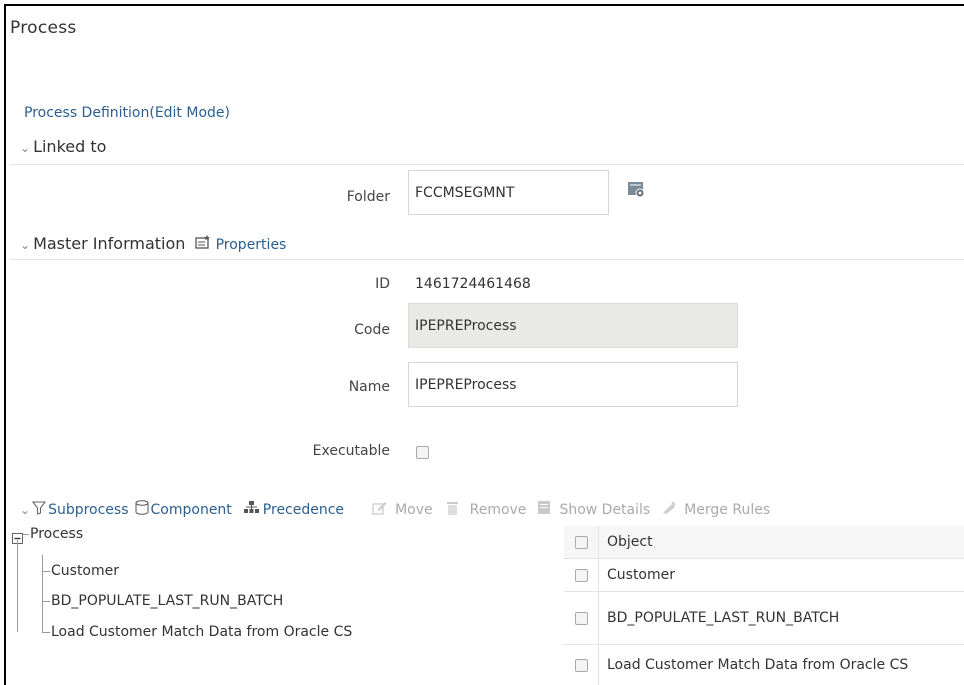 This screenshot has height=685, width=964. I want to click on select-all-checkbox, so click(581, 542).